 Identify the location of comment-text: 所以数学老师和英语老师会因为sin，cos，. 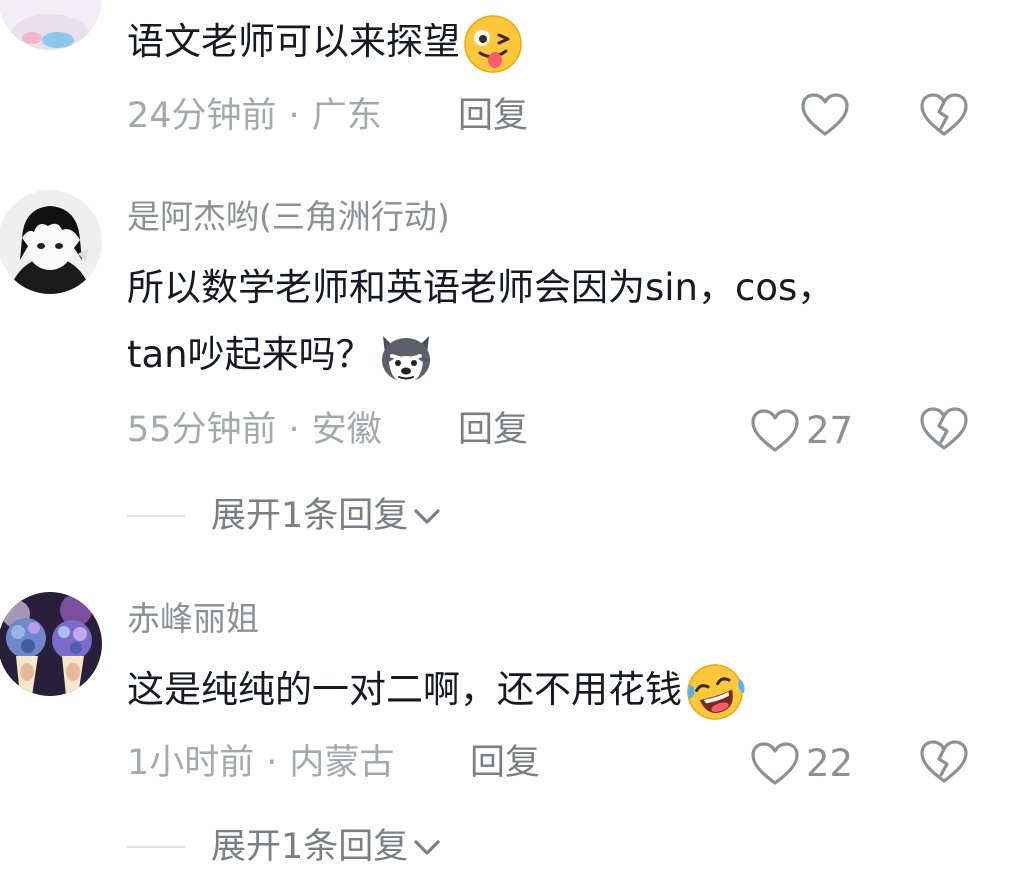
(481, 287).